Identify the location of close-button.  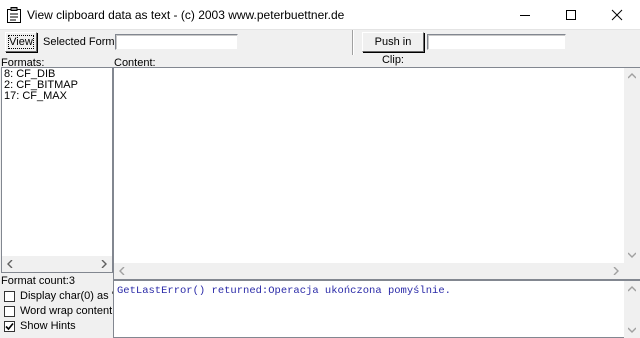
(617, 15).